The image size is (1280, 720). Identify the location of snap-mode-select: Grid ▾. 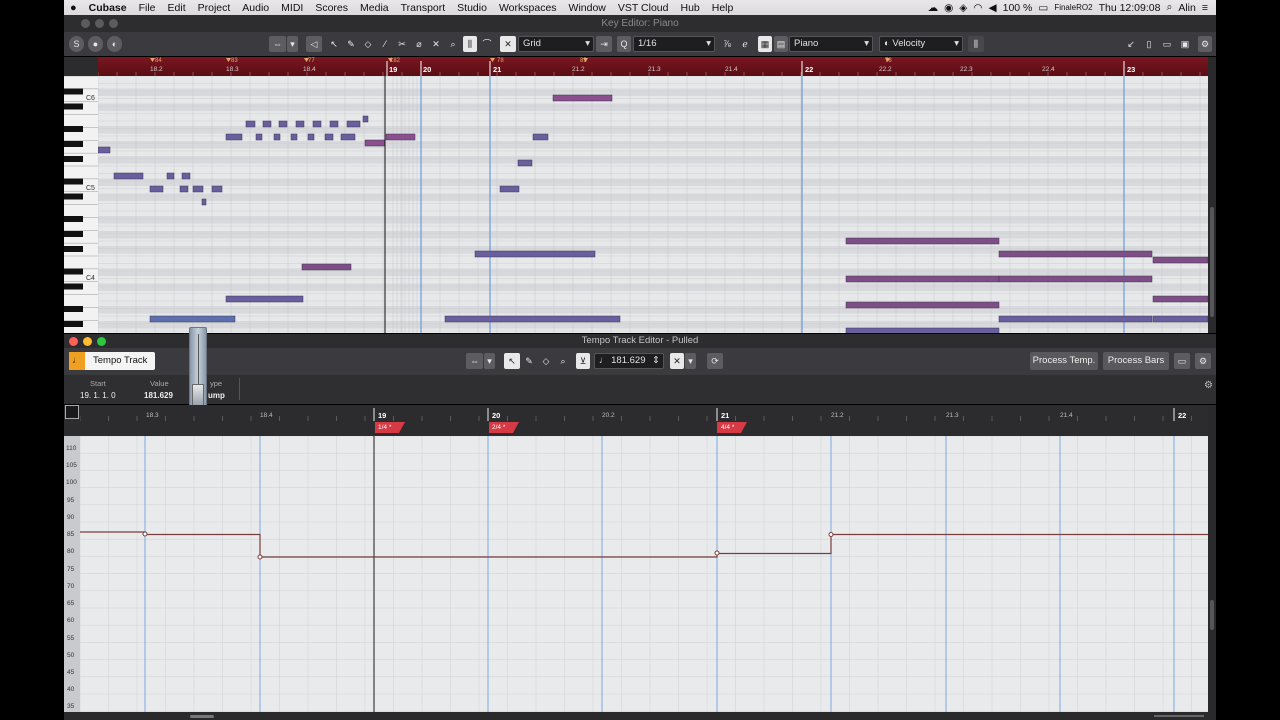
(556, 44).